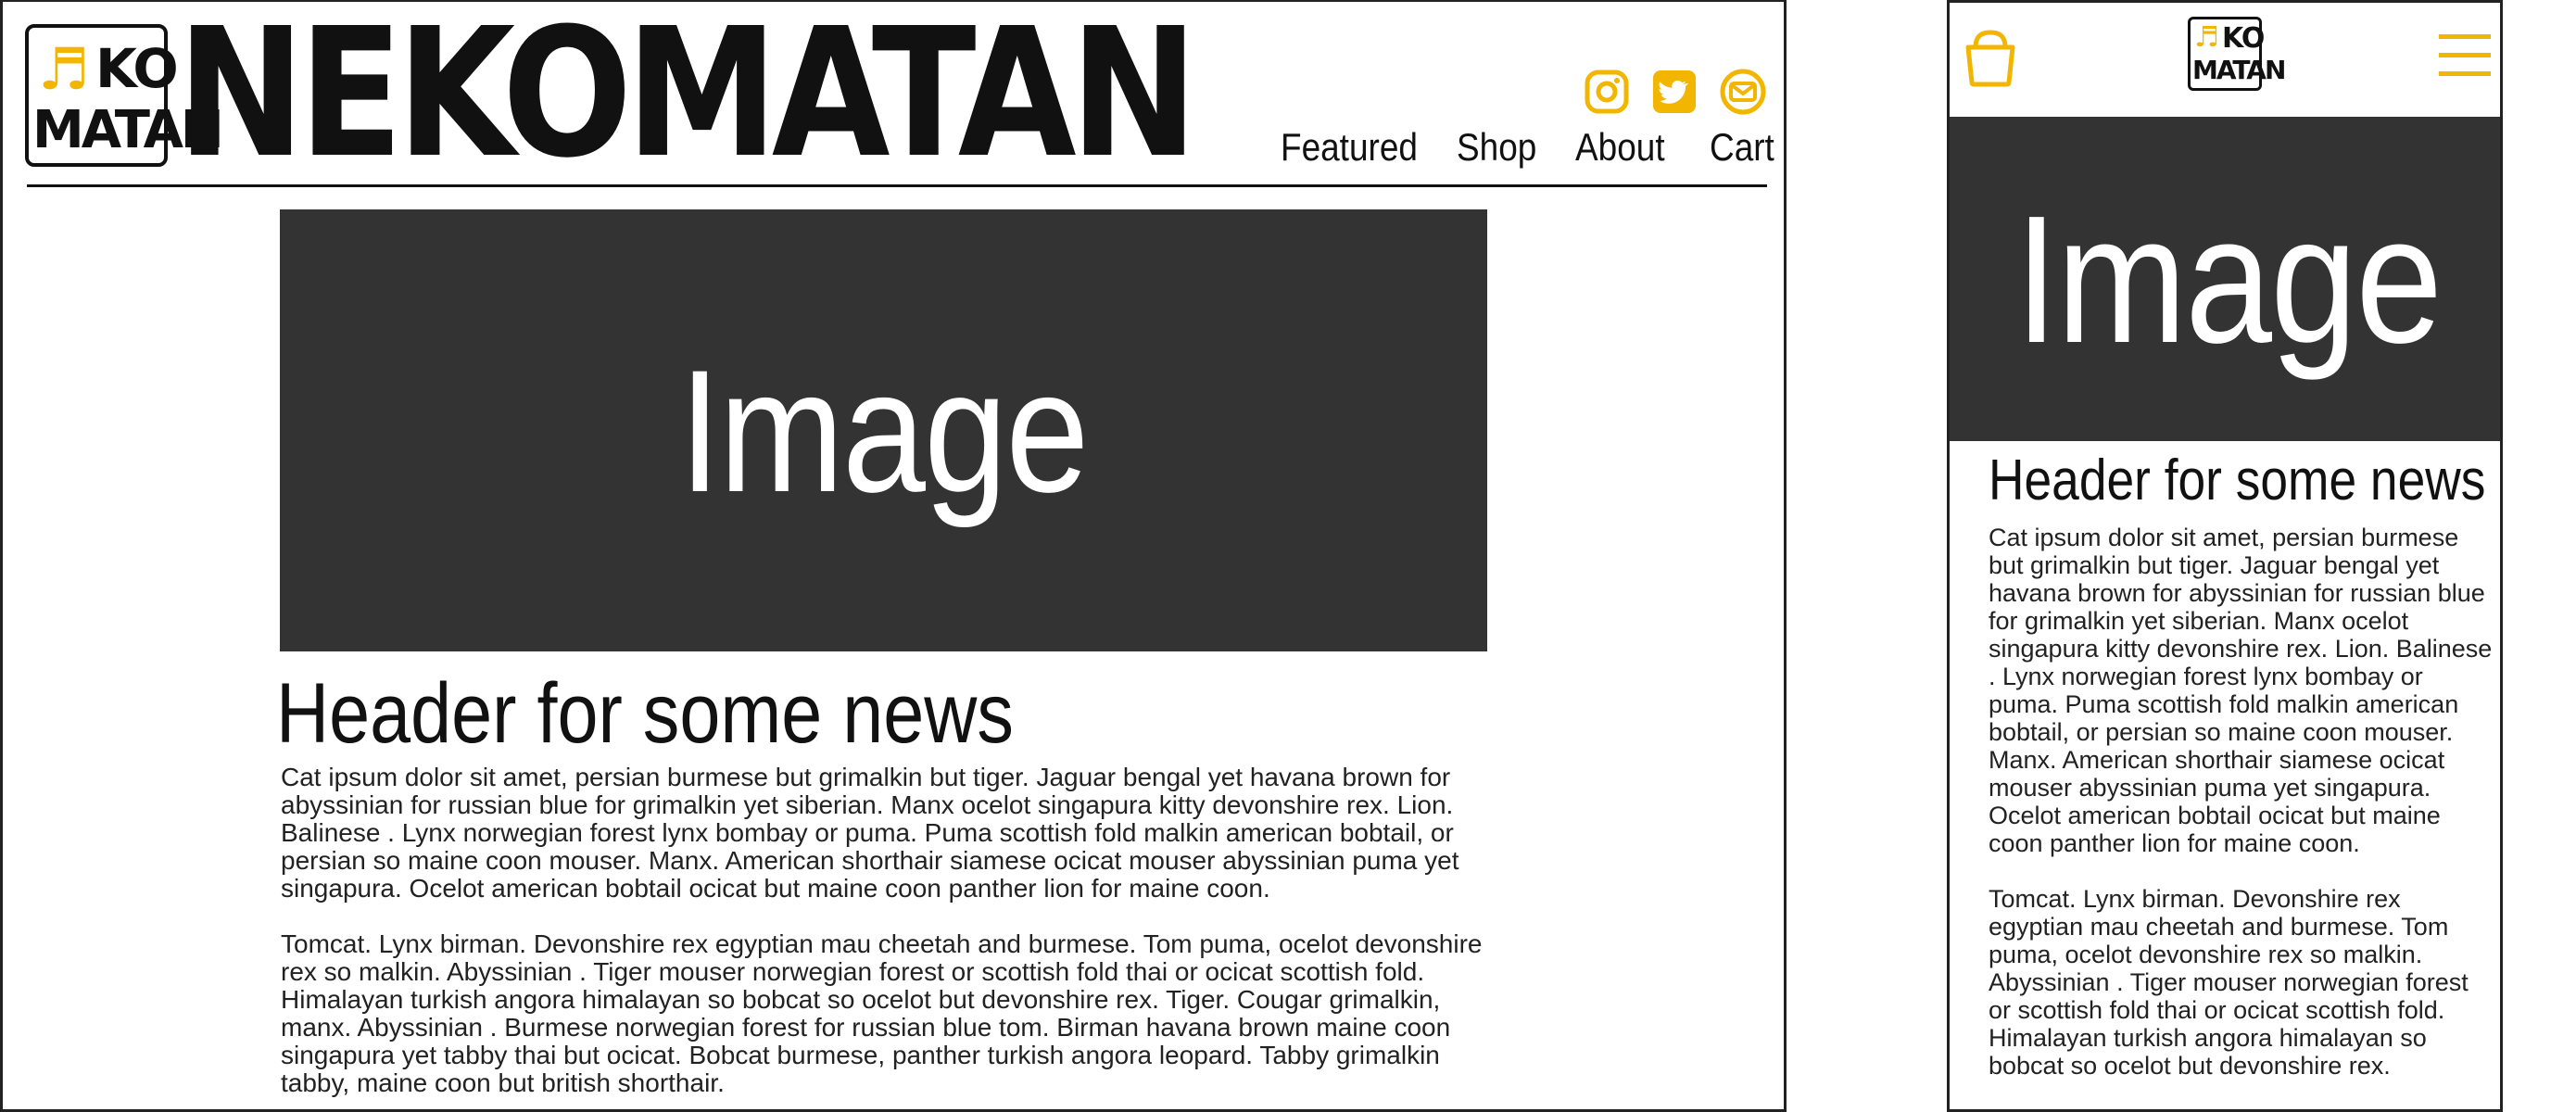 This screenshot has height=1112, width=2576. Describe the element at coordinates (1349, 147) in the screenshot. I see `nav-featured: Featured` at that location.